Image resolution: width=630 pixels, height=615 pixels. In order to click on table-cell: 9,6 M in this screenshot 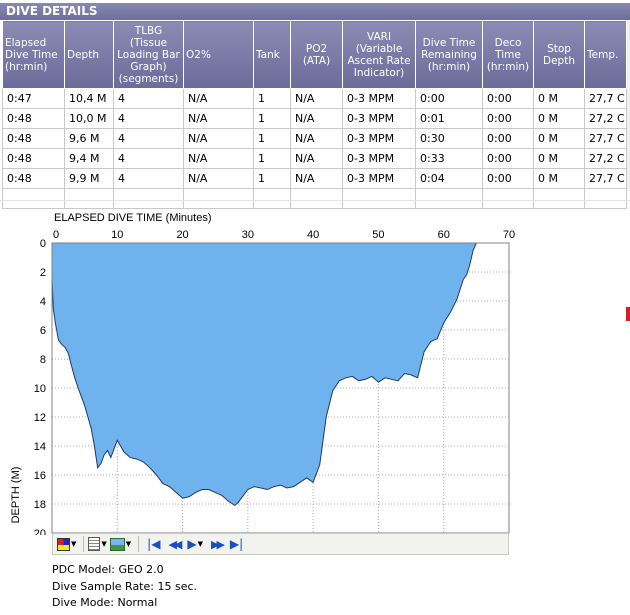, I will do `click(89, 138)`.